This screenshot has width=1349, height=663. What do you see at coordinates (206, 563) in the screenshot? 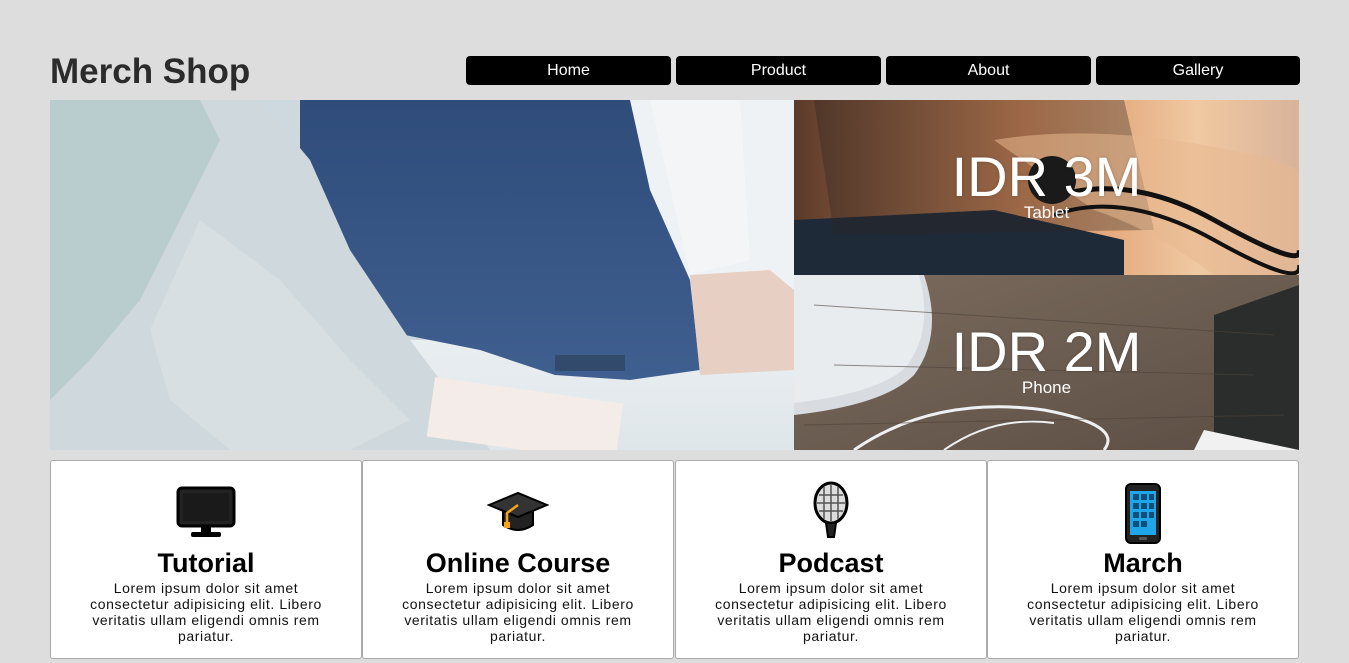
I see `card-title: Tutorial` at bounding box center [206, 563].